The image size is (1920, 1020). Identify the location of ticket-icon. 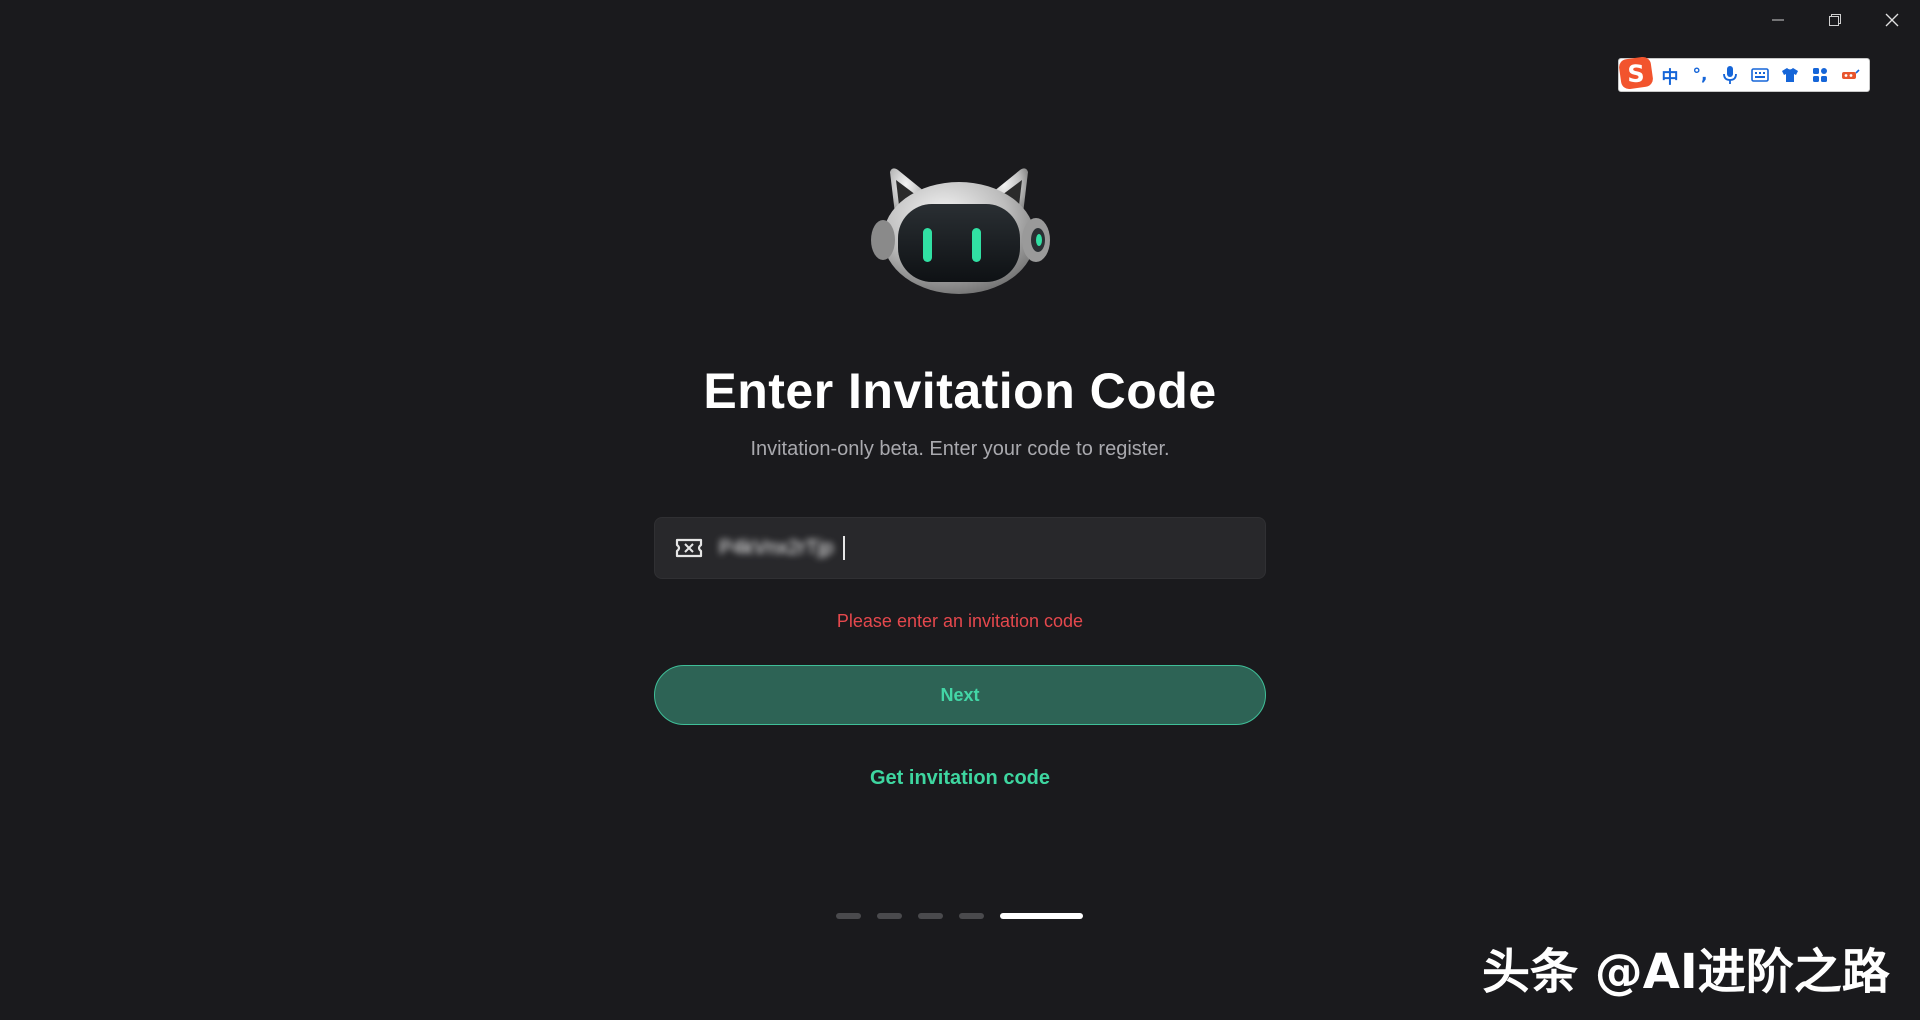
(689, 548).